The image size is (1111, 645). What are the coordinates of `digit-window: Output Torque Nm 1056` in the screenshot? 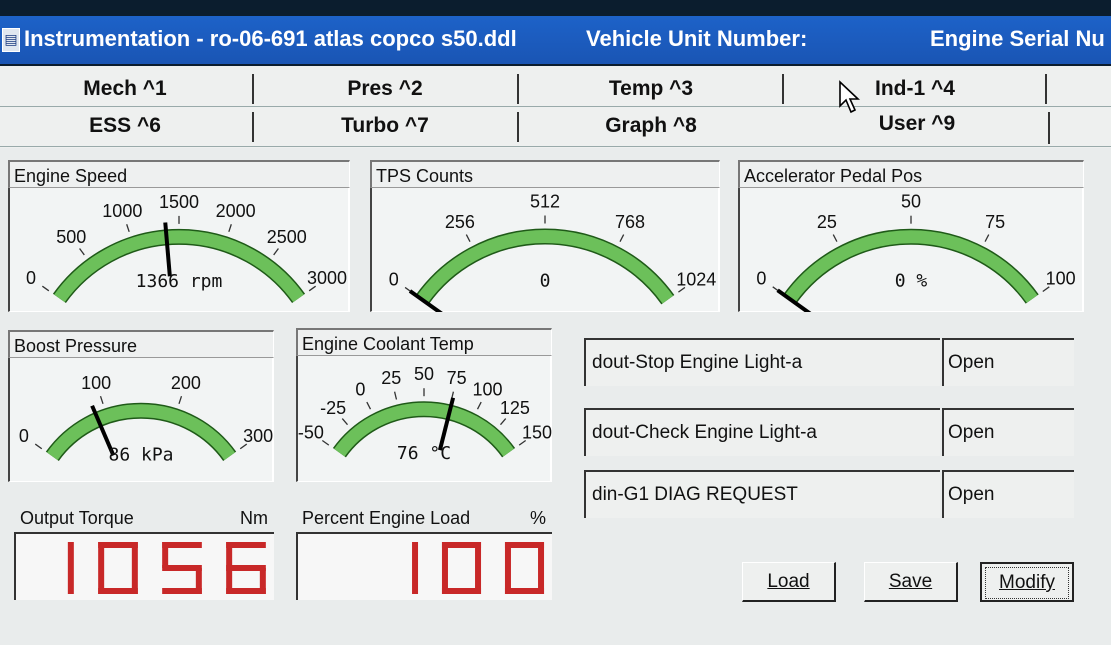 It's located at (144, 554).